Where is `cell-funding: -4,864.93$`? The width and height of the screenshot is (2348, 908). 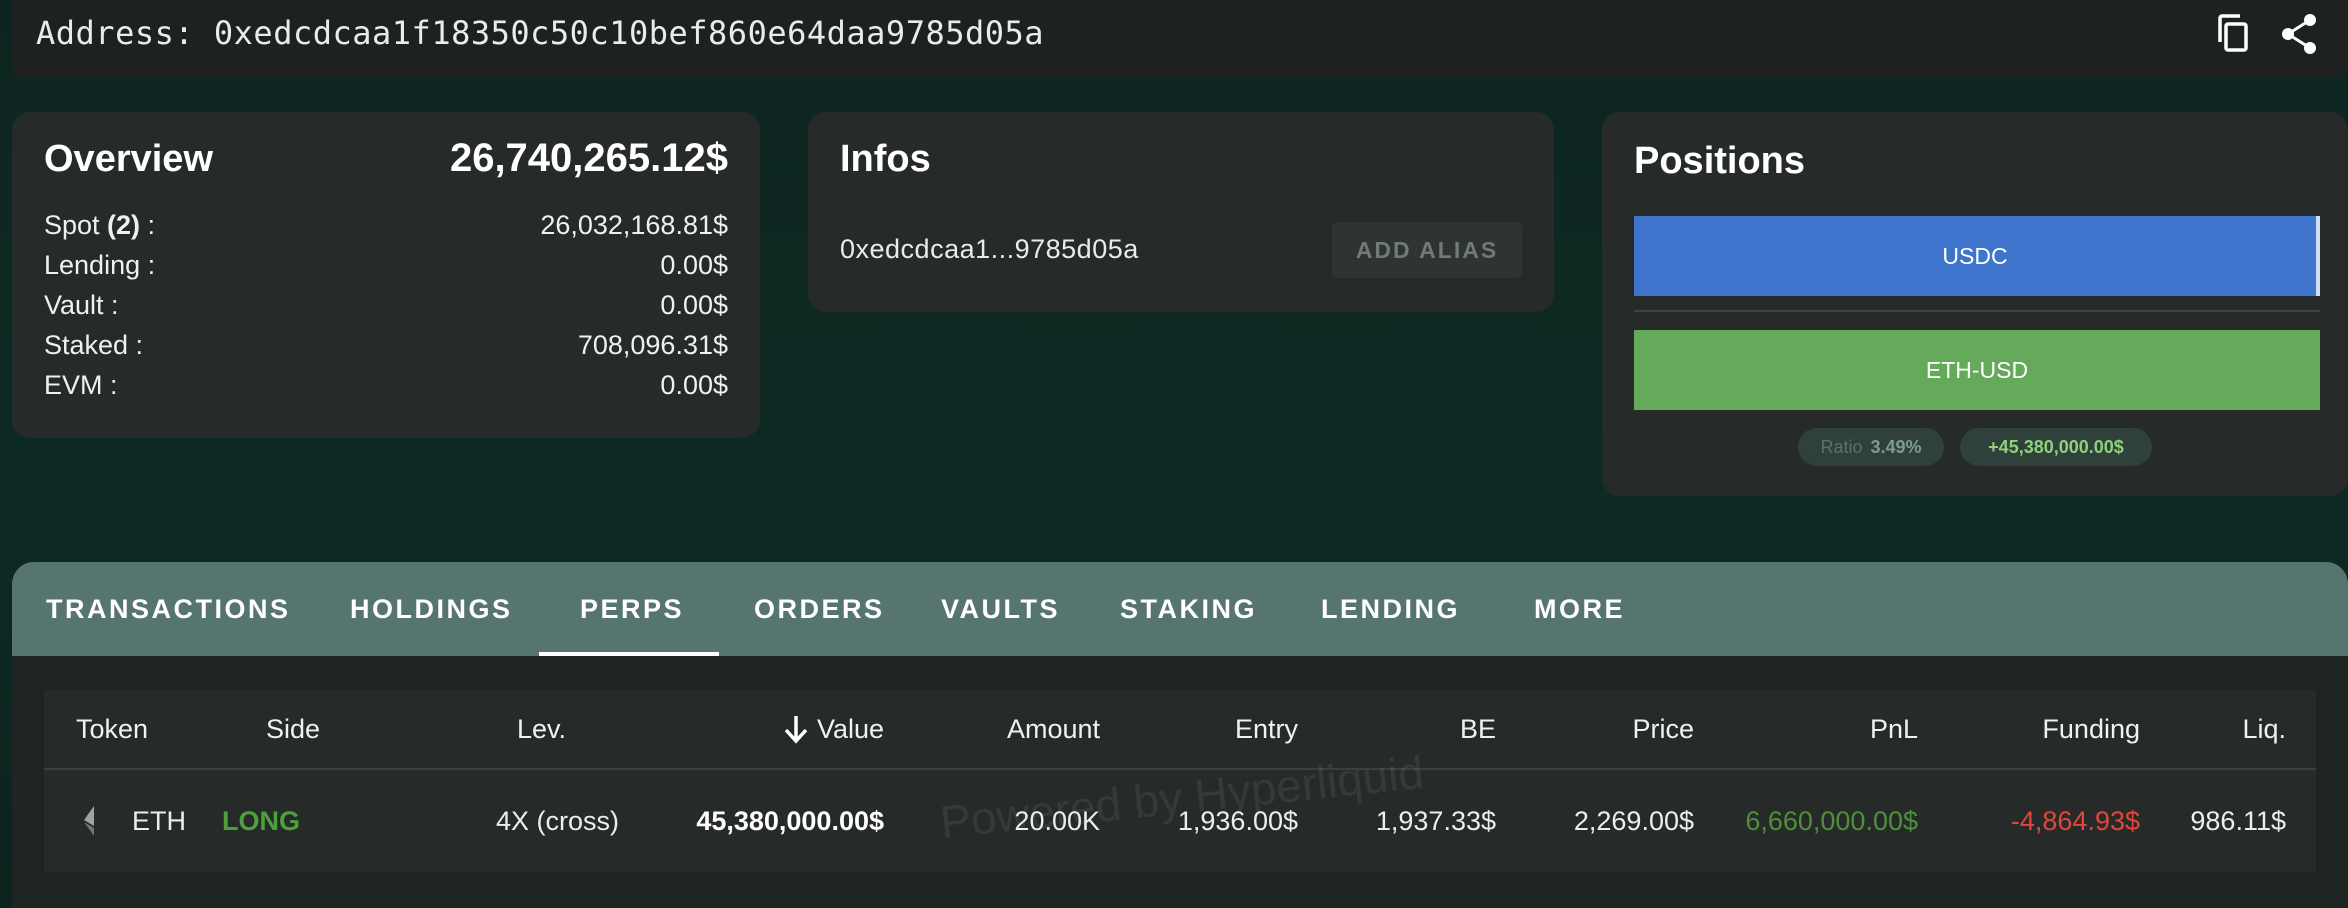
cell-funding: -4,864.93$ is located at coordinates (2075, 820).